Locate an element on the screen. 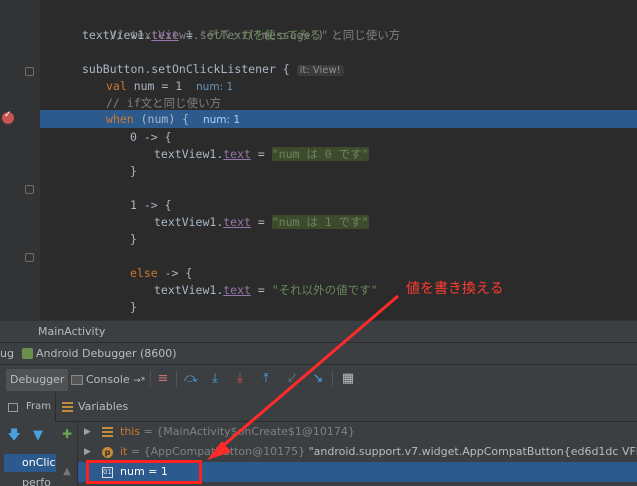  tab-debugger: Debugger is located at coordinates (37, 380).